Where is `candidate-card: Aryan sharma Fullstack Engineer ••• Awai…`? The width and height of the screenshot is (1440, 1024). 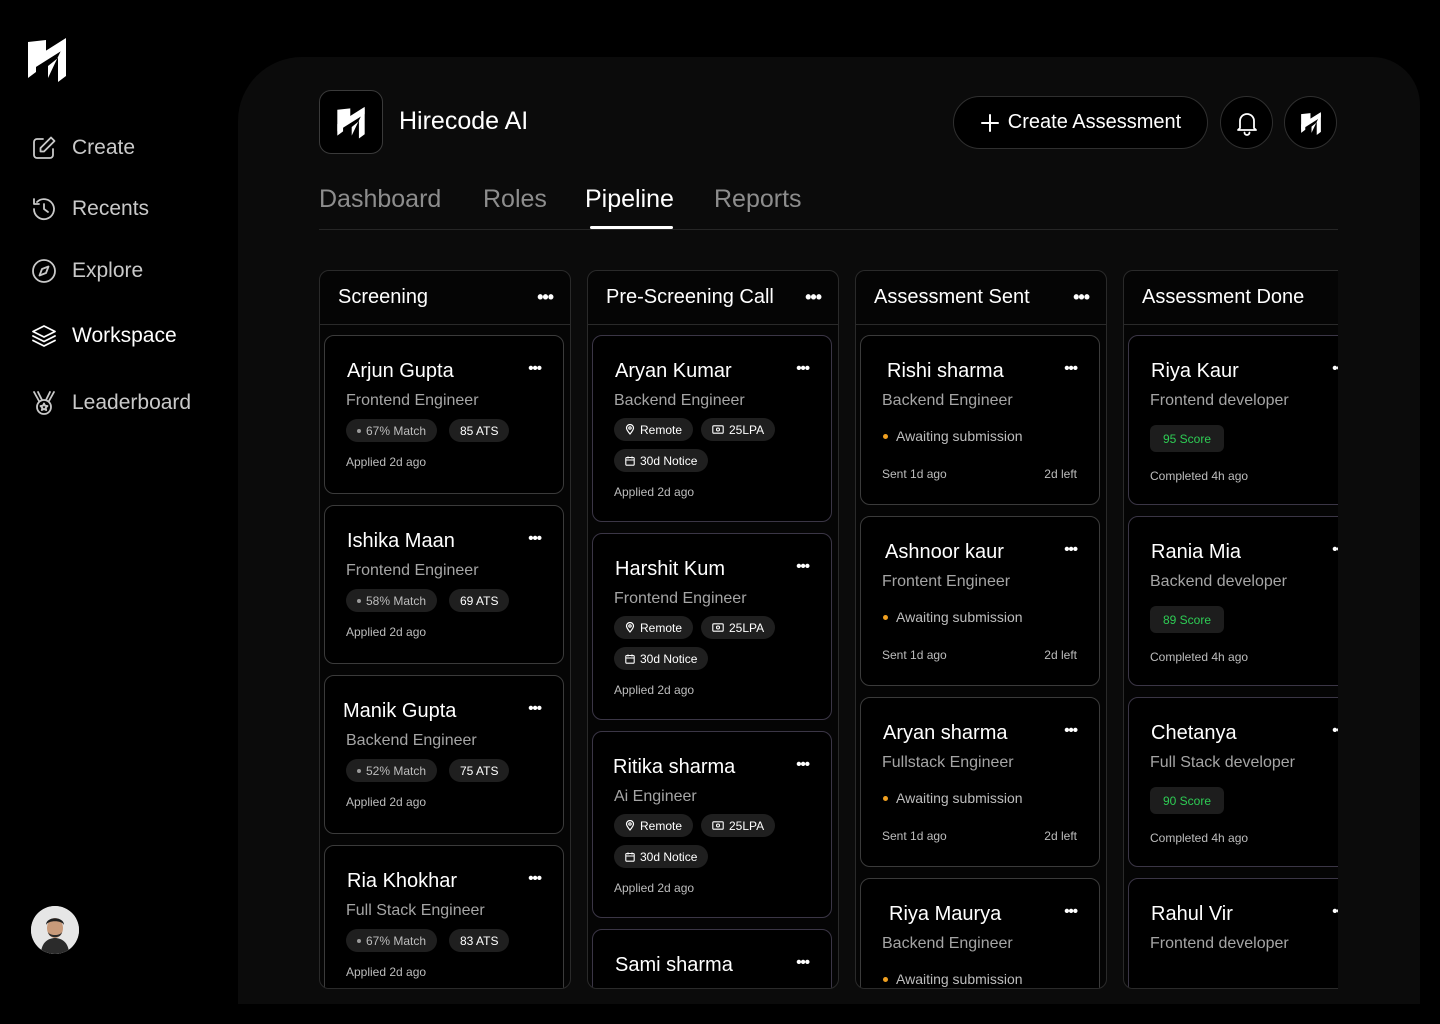 candidate-card: Aryan sharma Fullstack Engineer ••• Awai… is located at coordinates (980, 782).